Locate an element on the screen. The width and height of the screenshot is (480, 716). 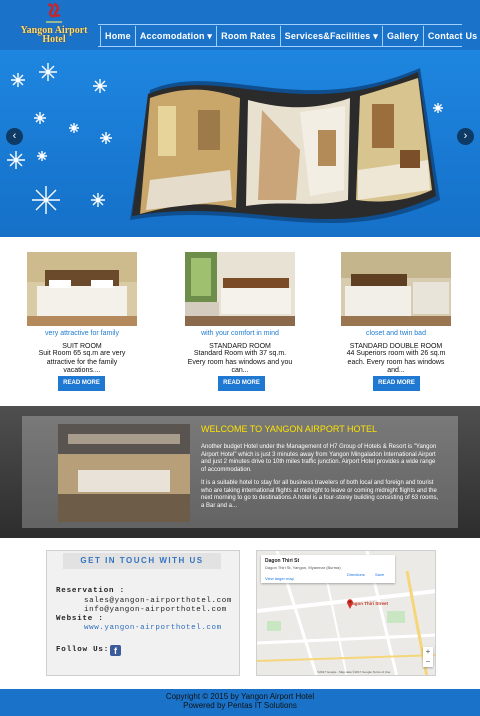
read-more-button-standard: READ MORE is located at coordinates (241, 383).